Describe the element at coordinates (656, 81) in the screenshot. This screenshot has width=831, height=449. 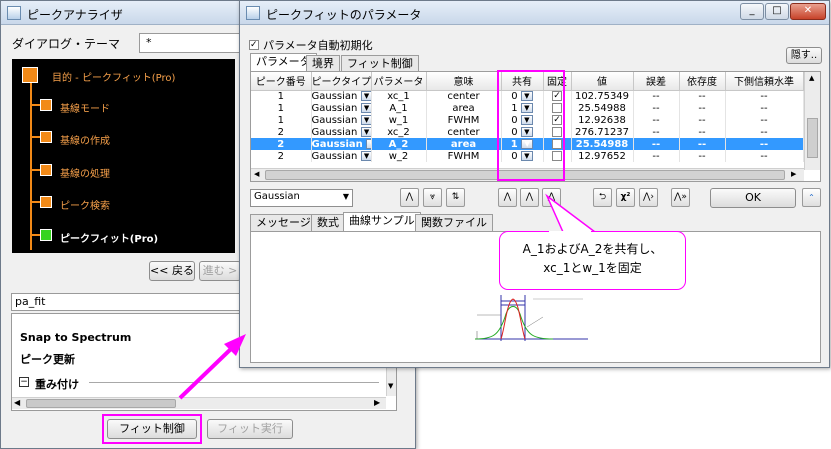
I see `col-header: 誤差` at that location.